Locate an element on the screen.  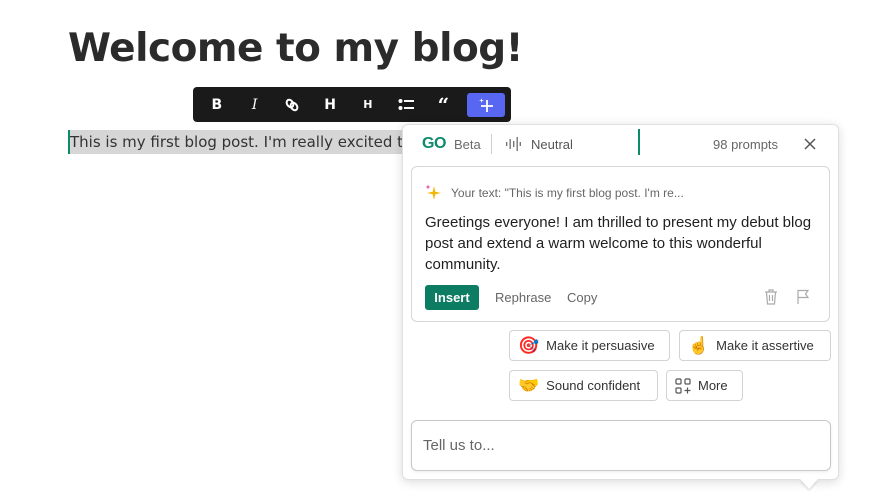
chip-label: Sound confident is located at coordinates (593, 385).